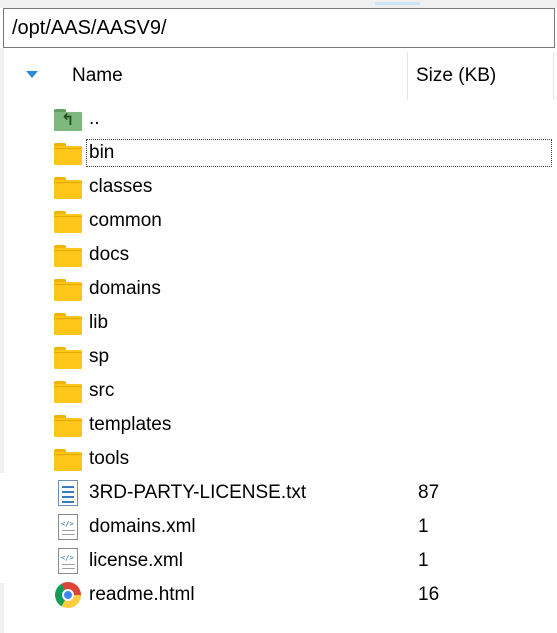 The image size is (557, 633). What do you see at coordinates (99, 356) in the screenshot?
I see `file-name: sp` at bounding box center [99, 356].